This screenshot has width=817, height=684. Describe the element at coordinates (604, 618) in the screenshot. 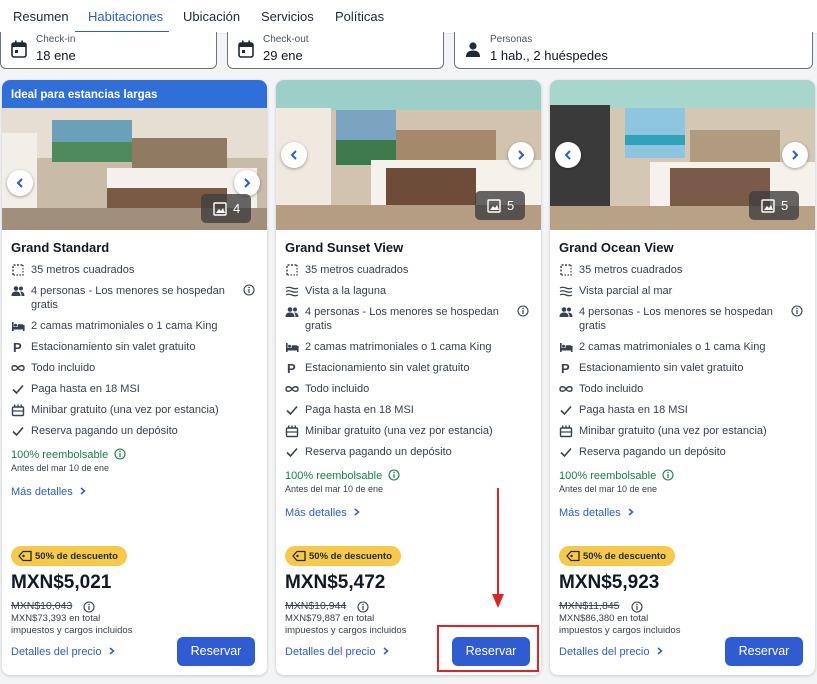

I see `price-total: MXN$86,380 en total` at that location.